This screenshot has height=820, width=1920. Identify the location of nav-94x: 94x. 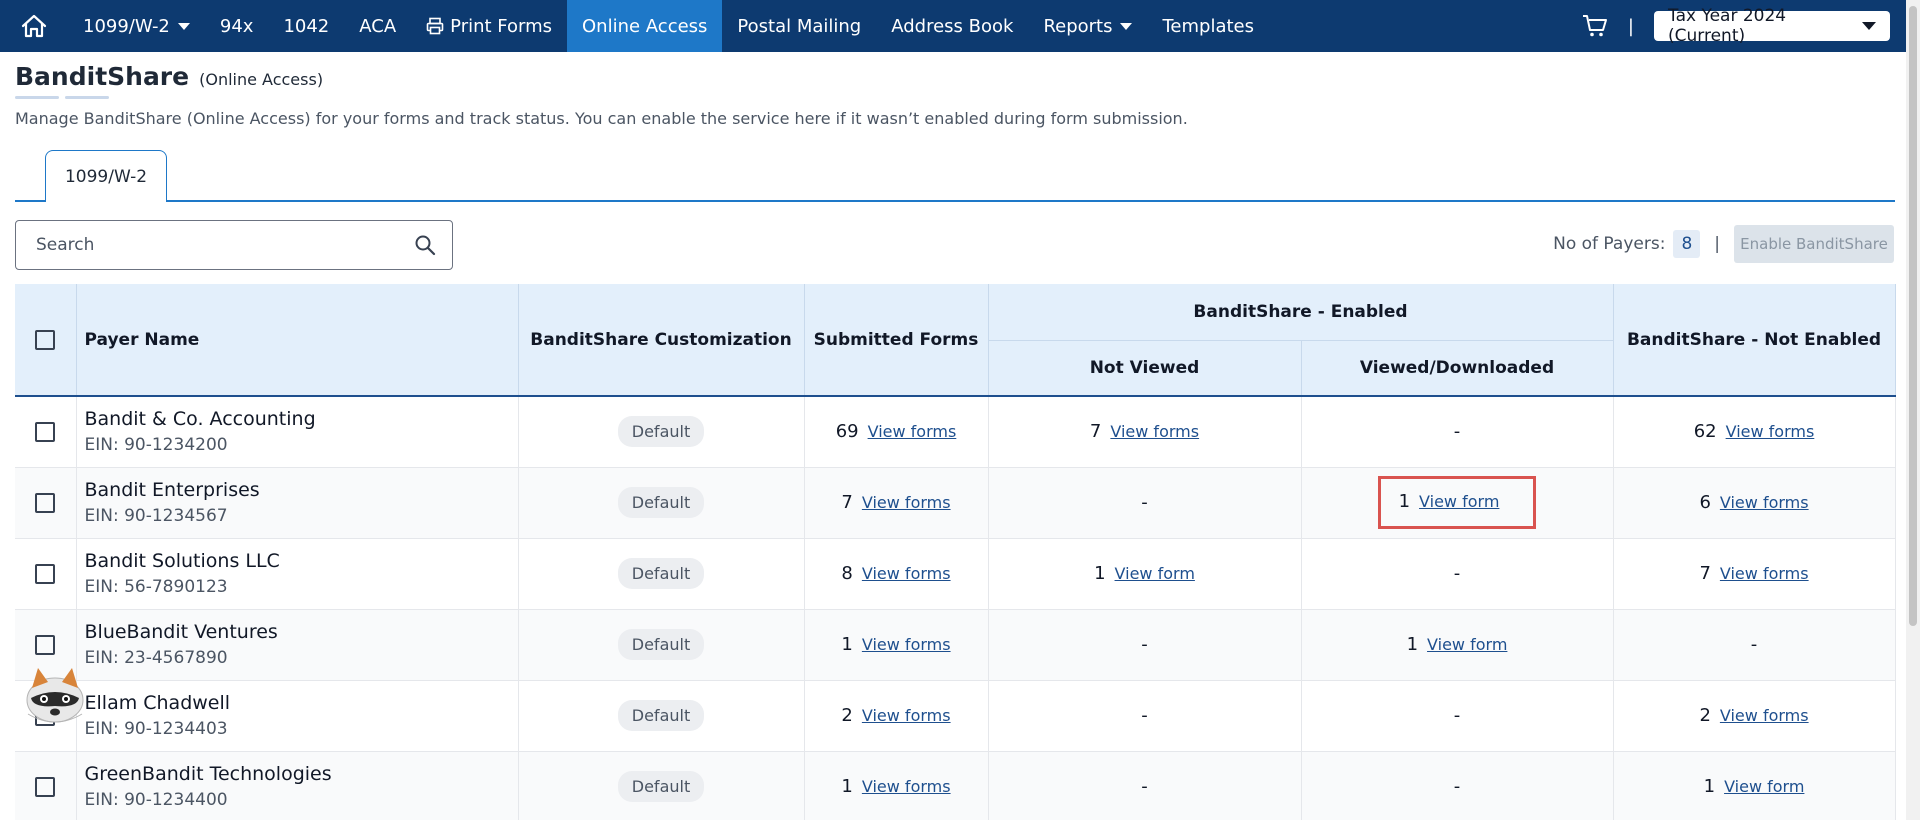
(237, 26).